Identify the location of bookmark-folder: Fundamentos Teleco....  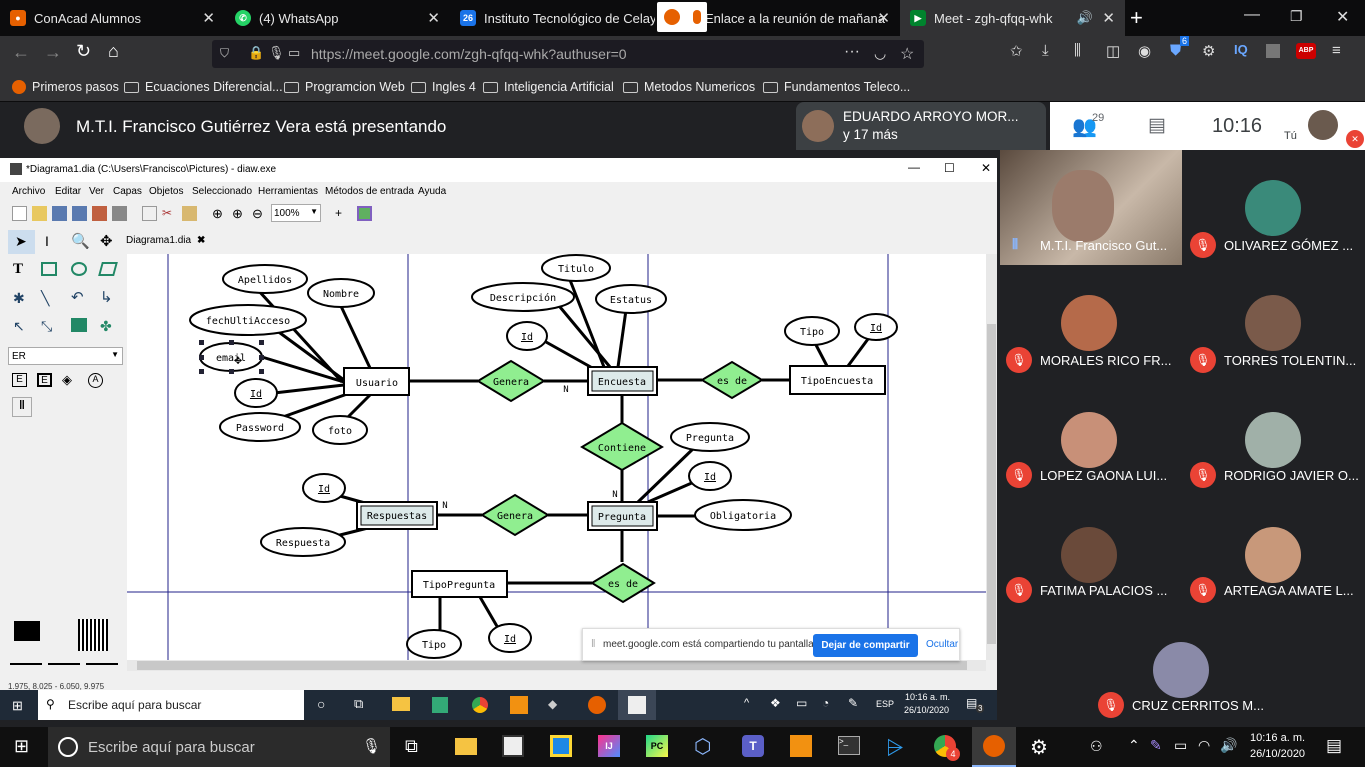
(836, 87).